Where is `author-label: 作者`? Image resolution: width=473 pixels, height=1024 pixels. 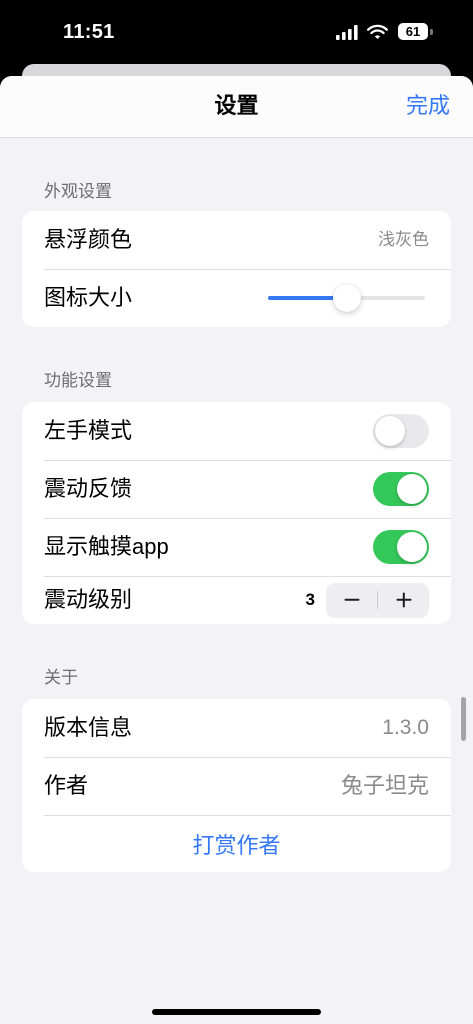 author-label: 作者 is located at coordinates (66, 785).